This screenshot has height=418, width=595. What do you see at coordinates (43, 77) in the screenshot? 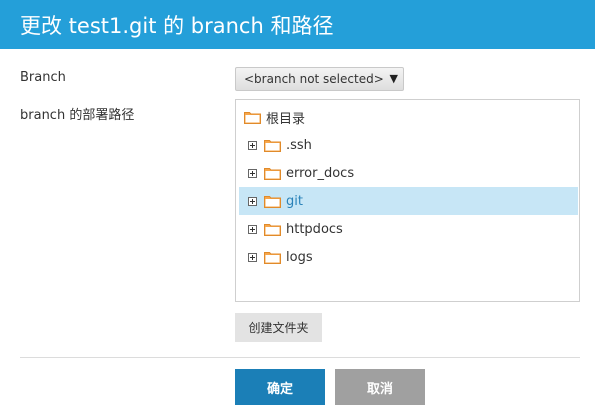
I see `branch-label: Branch` at bounding box center [43, 77].